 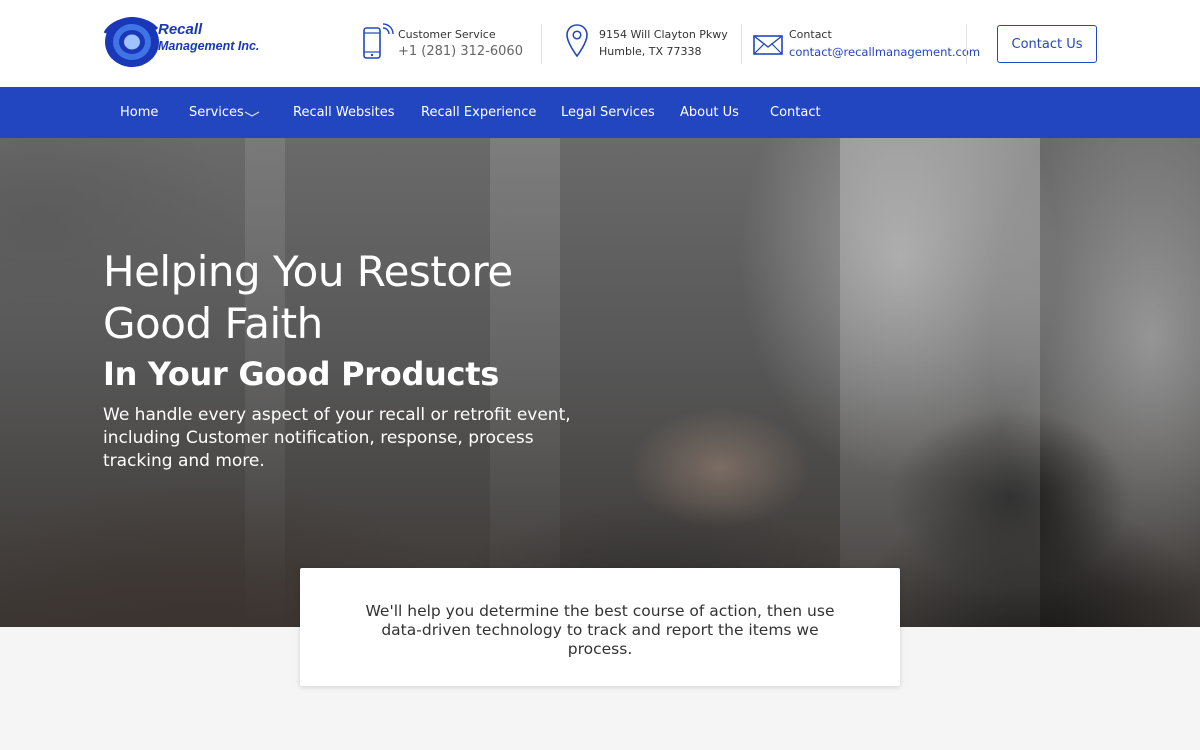 I want to click on address-line-1: 9154 Will Clayton Pkwy, so click(x=663, y=34).